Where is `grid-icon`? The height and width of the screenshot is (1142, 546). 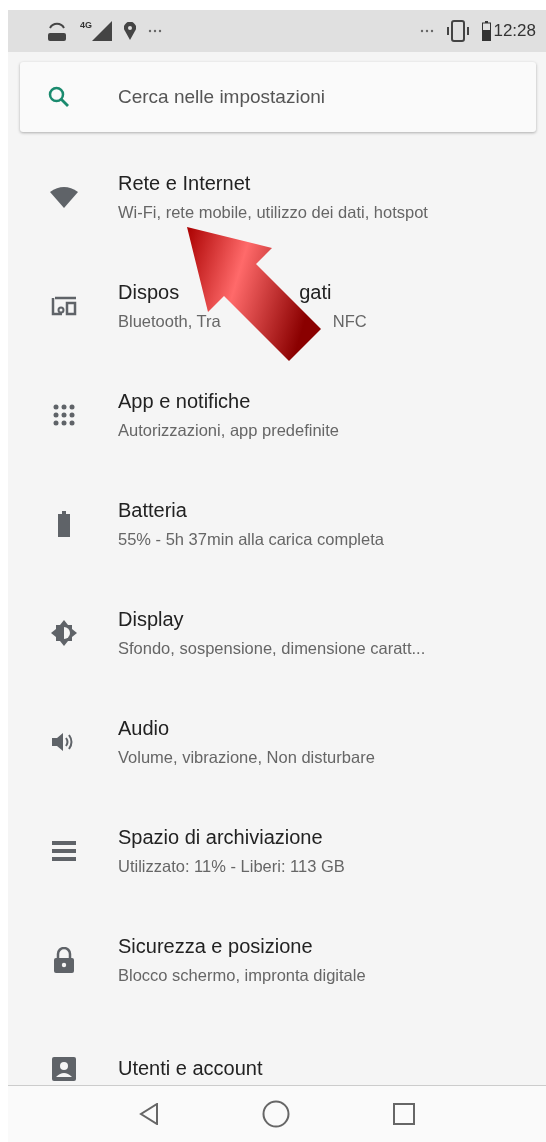 grid-icon is located at coordinates (64, 414).